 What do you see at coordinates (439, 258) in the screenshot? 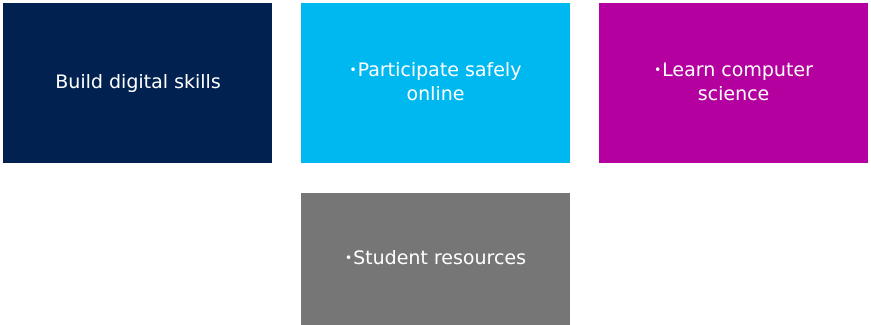
I see `tile-text: Student resources` at bounding box center [439, 258].